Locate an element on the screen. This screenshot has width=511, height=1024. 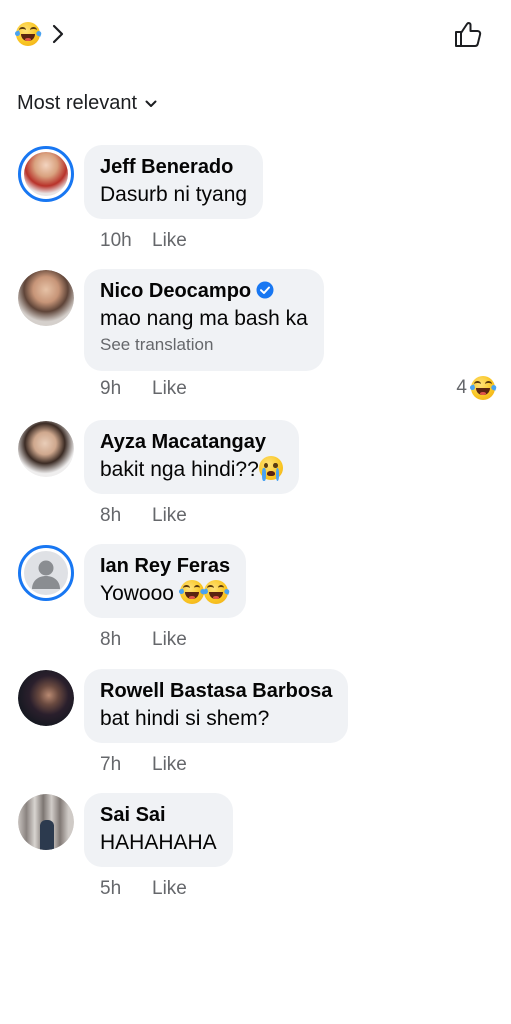
comment-text: HAHAHAHA is located at coordinates (158, 842).